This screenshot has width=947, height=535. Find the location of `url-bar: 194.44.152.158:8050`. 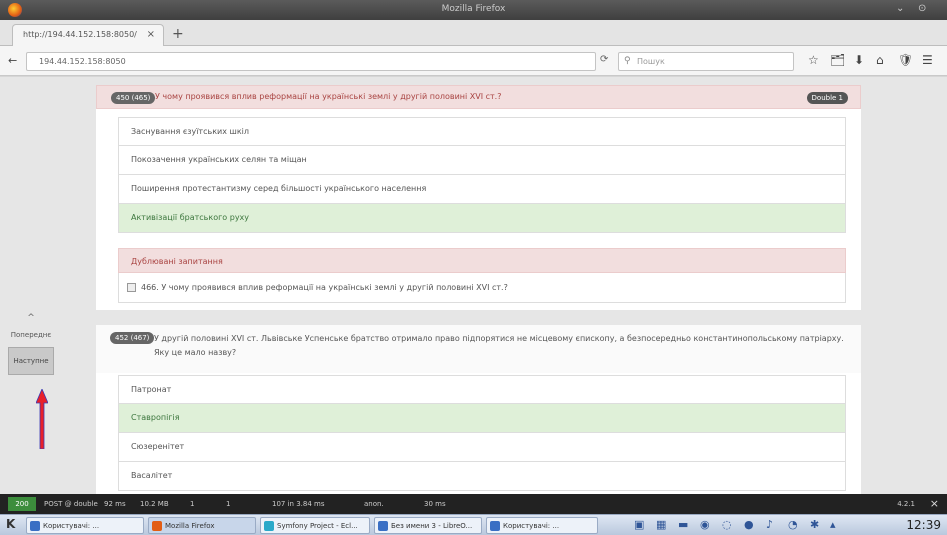

url-bar: 194.44.152.158:8050 is located at coordinates (311, 61).